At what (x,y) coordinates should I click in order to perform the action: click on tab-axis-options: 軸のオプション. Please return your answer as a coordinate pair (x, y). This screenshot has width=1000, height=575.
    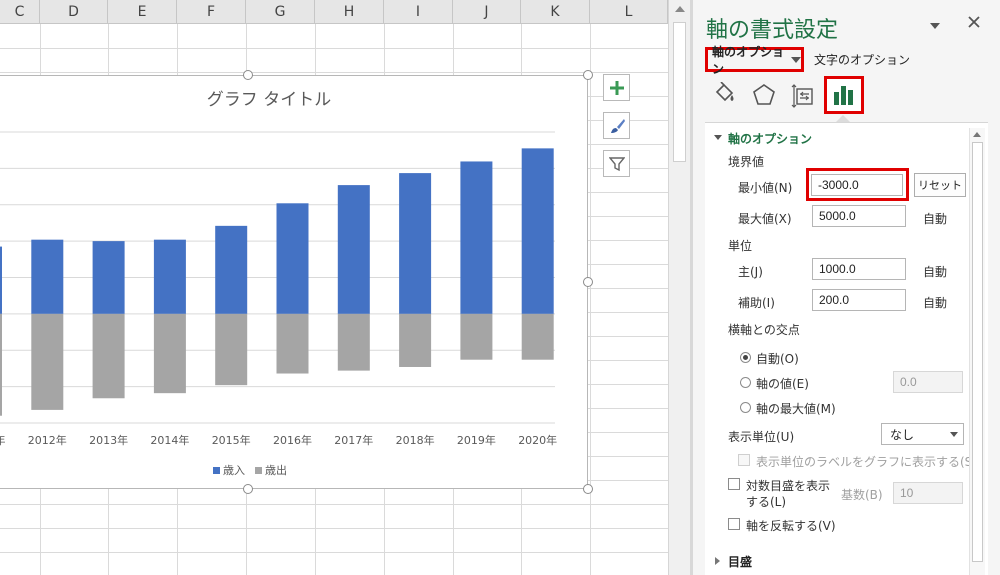
    Looking at the image, I should click on (754, 60).